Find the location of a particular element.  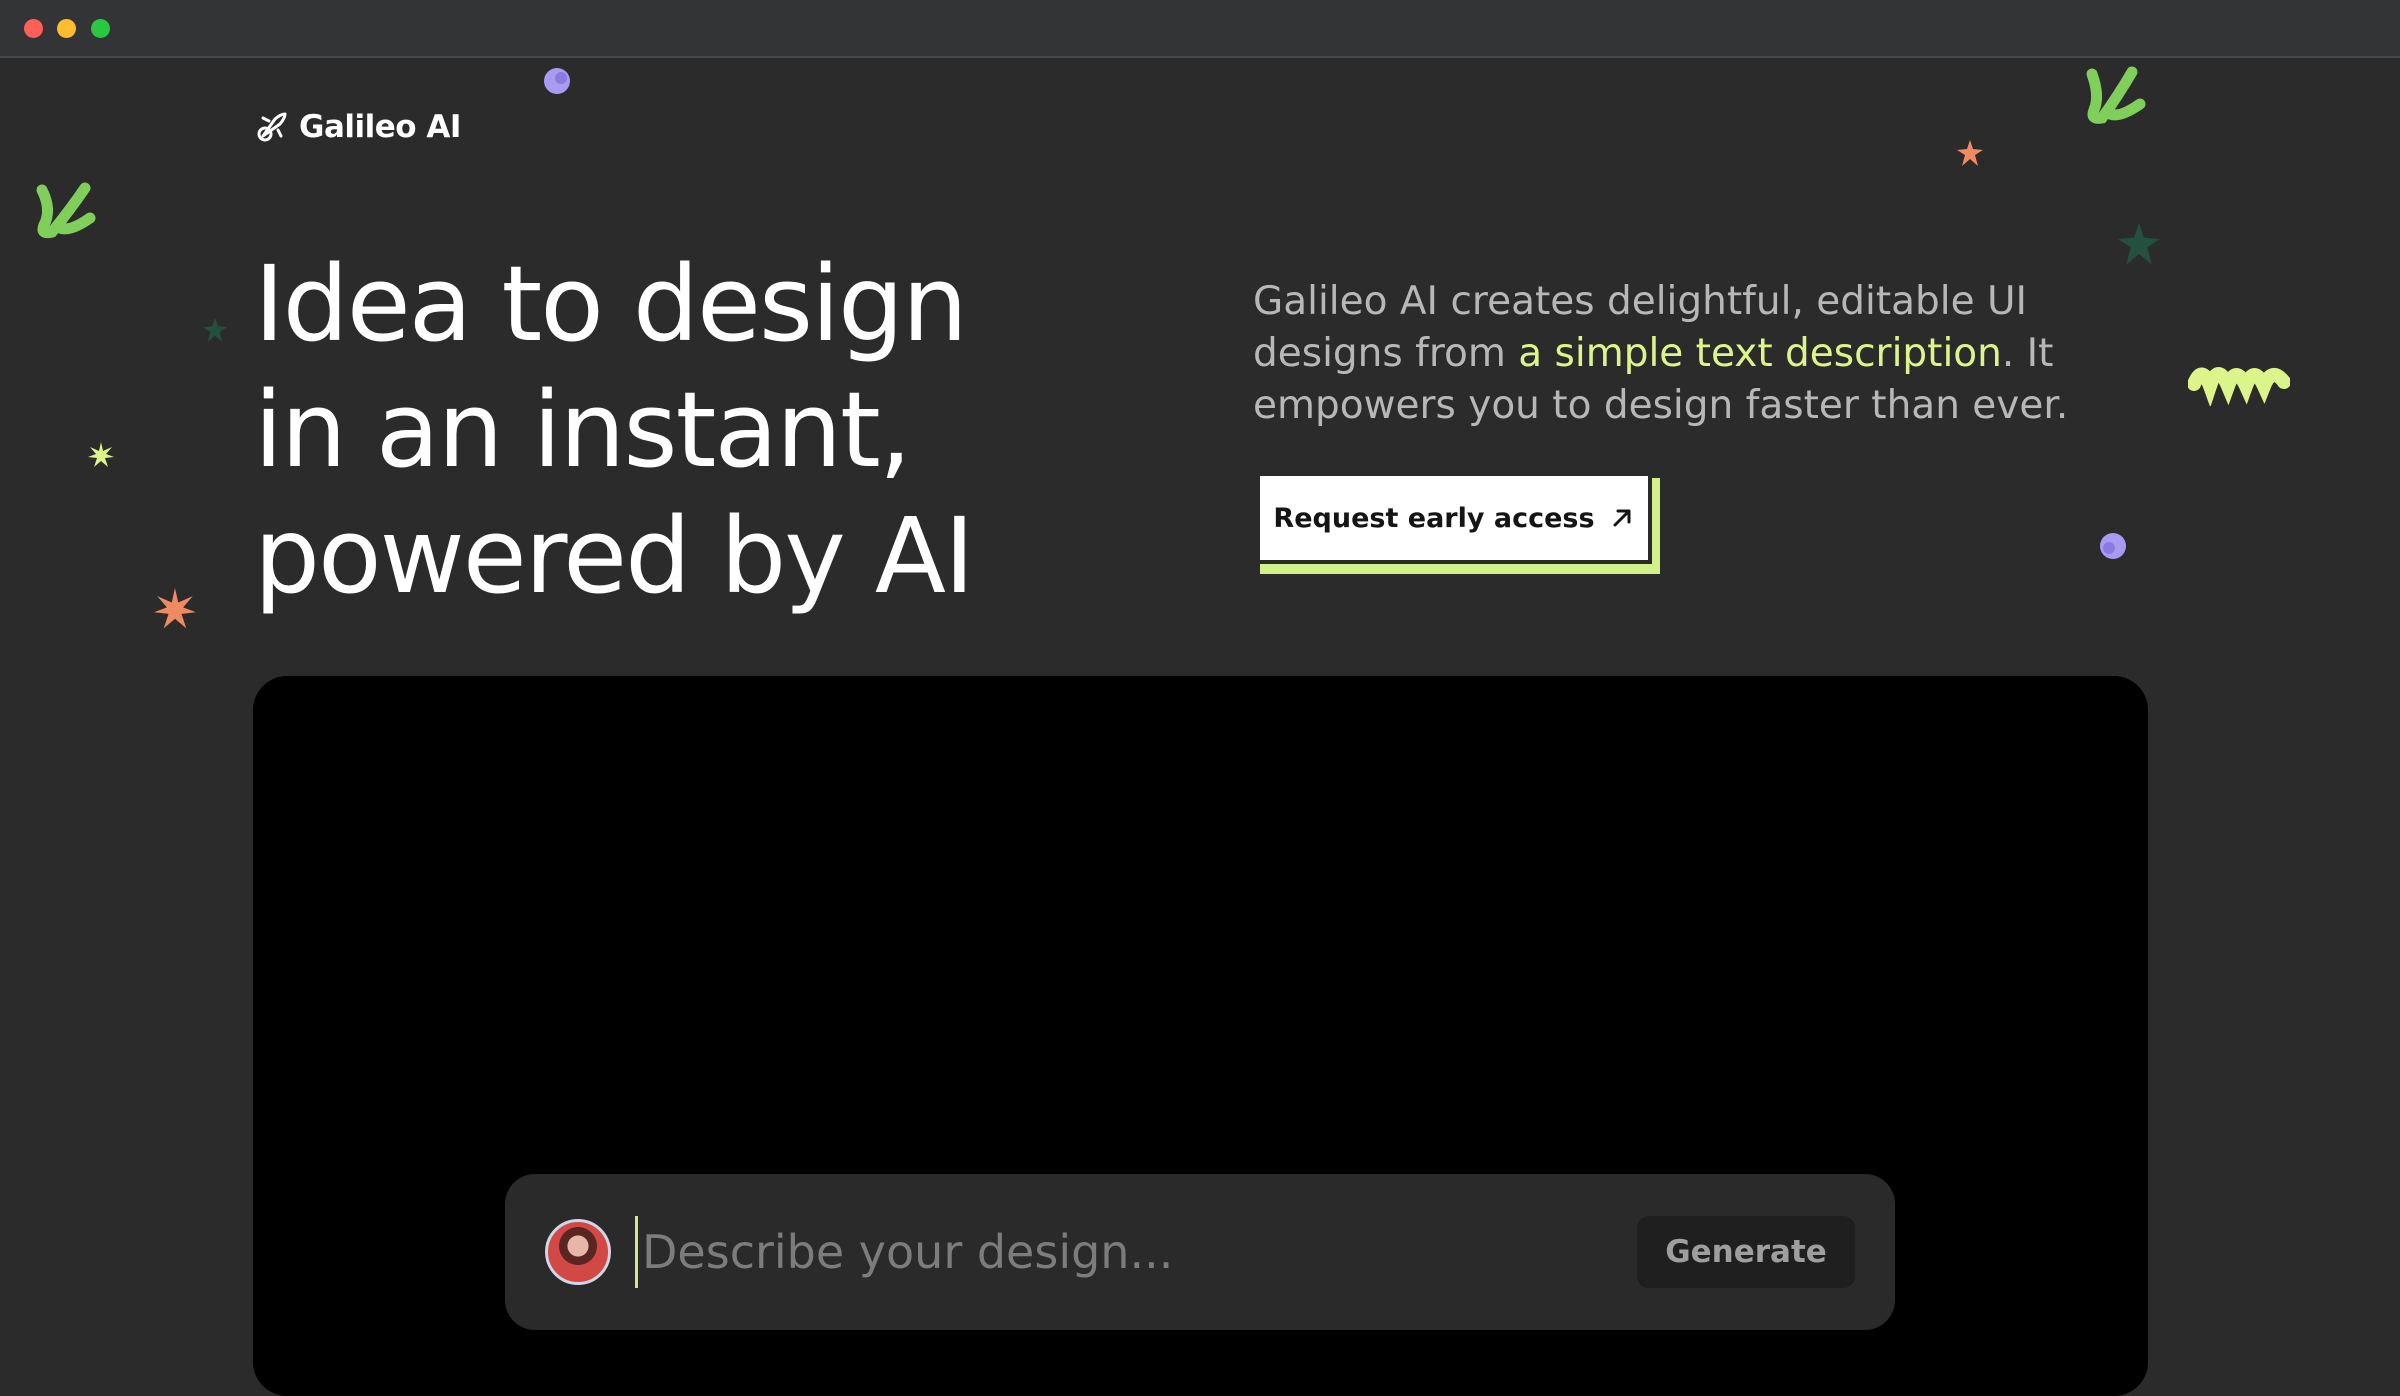

rocket-icon is located at coordinates (272, 127).